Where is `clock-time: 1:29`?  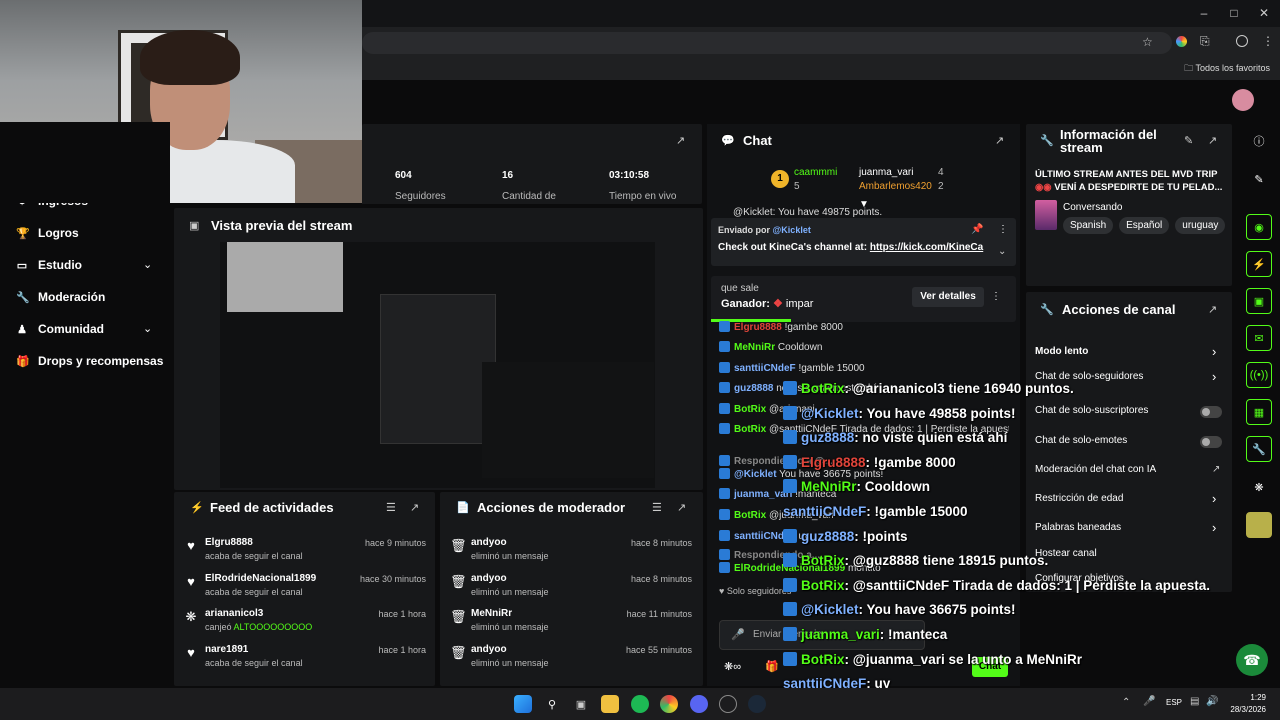 clock-time: 1:29 is located at coordinates (1246, 697).